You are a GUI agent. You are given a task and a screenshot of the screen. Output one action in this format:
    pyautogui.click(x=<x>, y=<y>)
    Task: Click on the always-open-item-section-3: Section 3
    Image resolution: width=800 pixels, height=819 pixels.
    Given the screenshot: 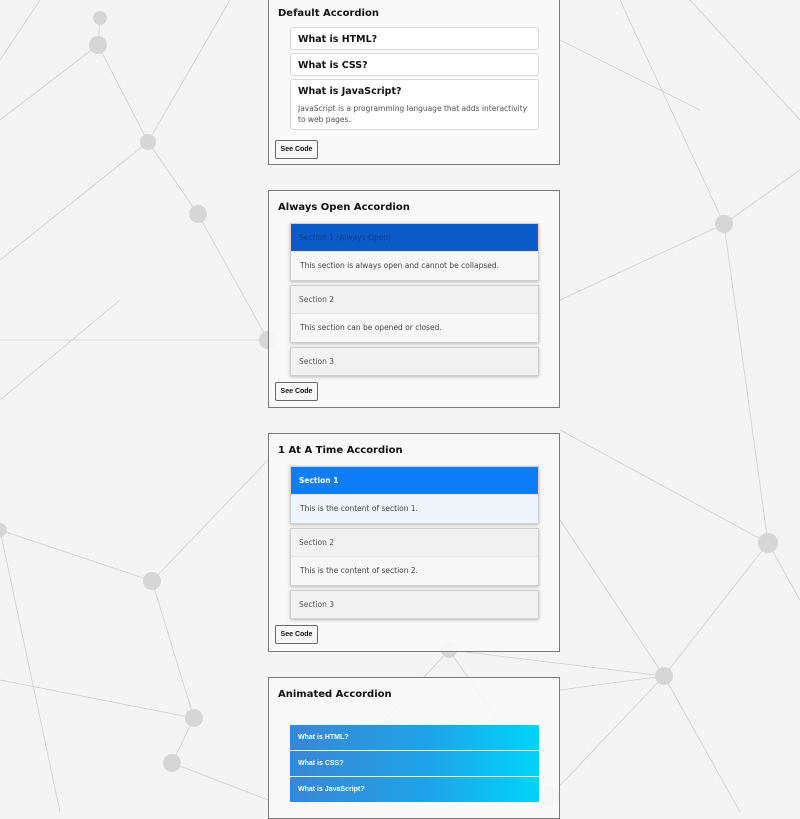 What is the action you would take?
    pyautogui.click(x=414, y=361)
    